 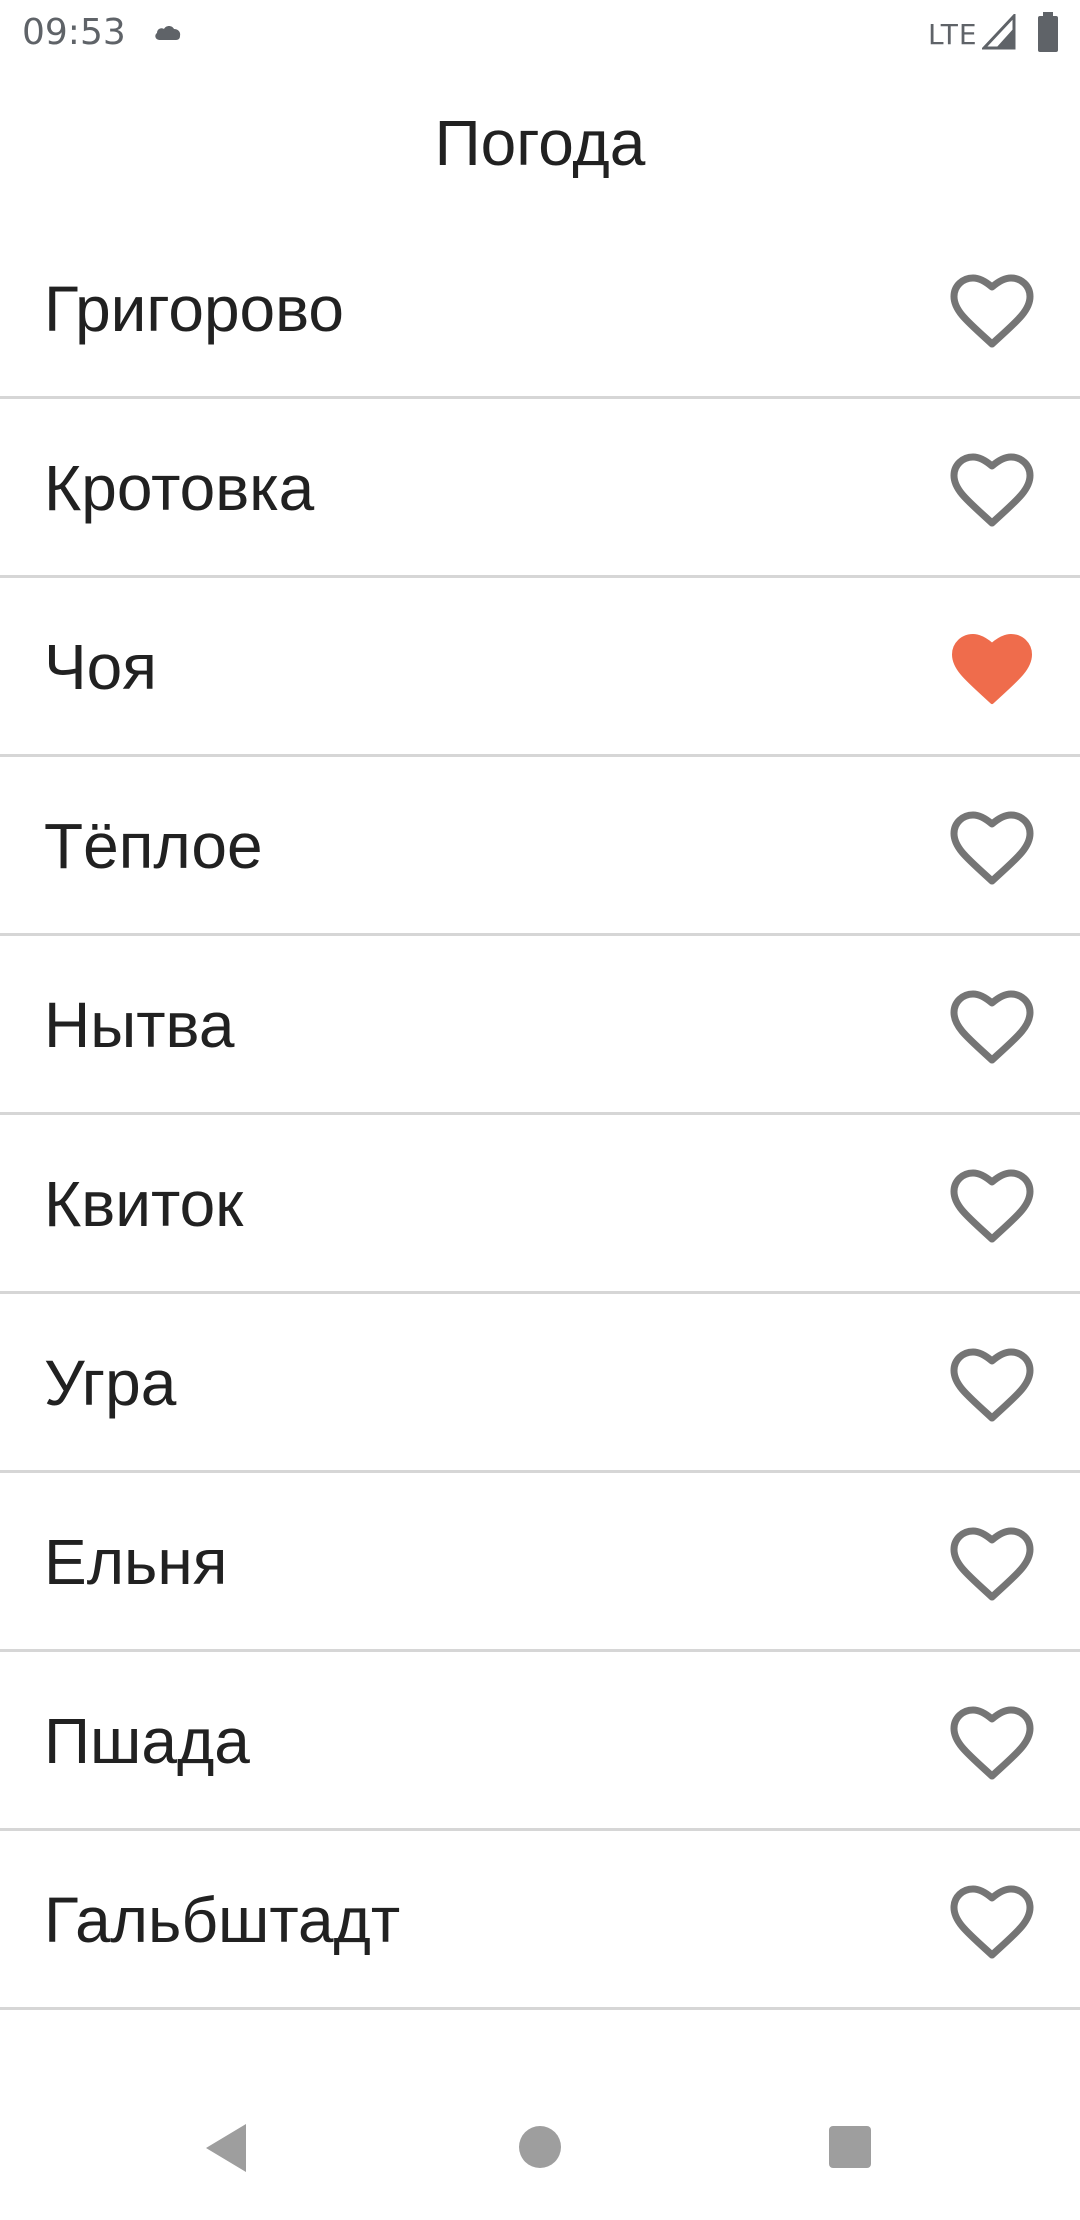 What do you see at coordinates (179, 488) in the screenshot?
I see `city-name: Кротовка` at bounding box center [179, 488].